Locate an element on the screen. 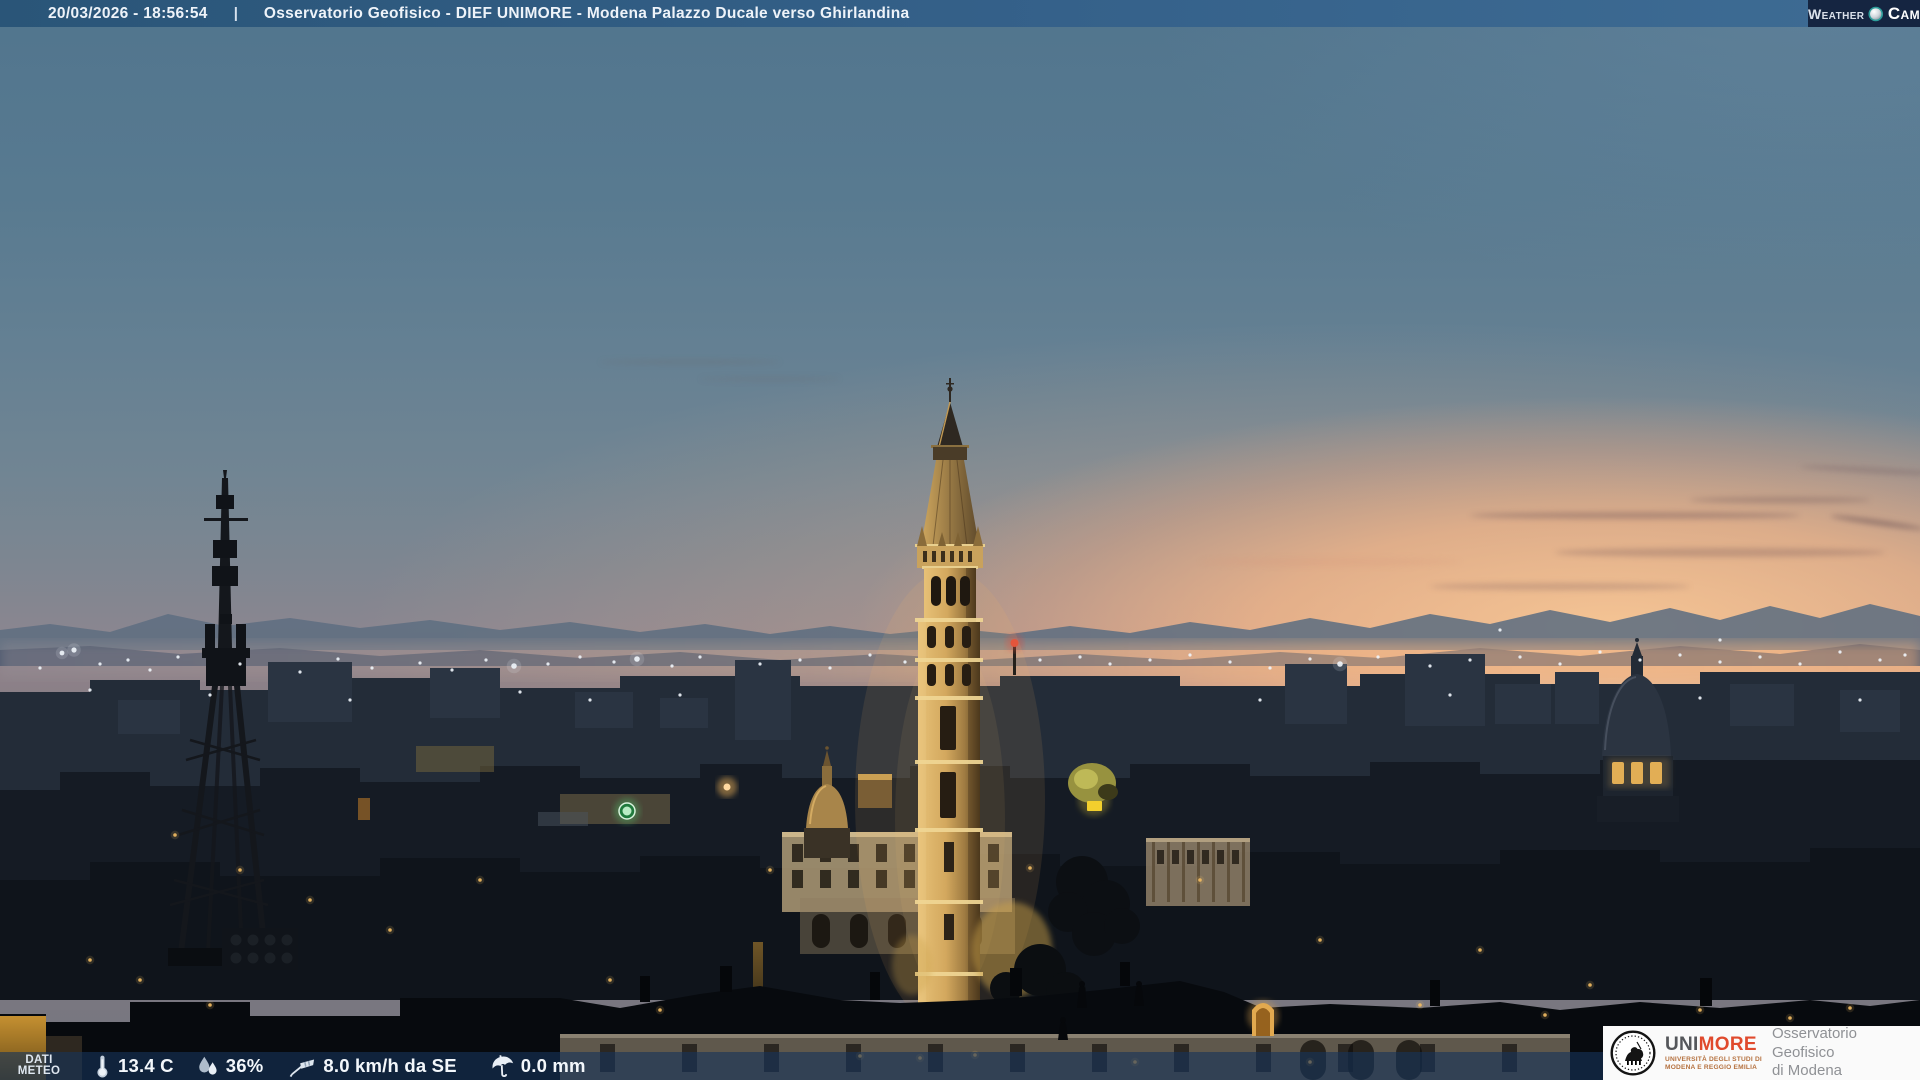  observatory-name: Osservatorio Geofisico di Modena is located at coordinates (1814, 1052).